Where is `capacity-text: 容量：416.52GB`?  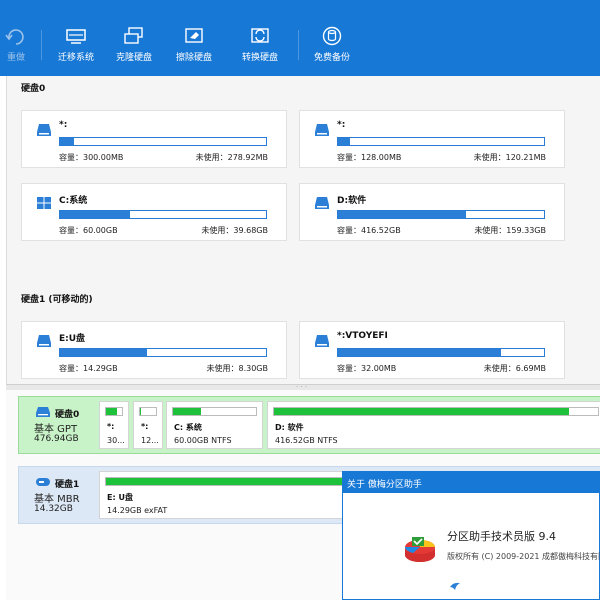 capacity-text: 容量：416.52GB is located at coordinates (369, 230).